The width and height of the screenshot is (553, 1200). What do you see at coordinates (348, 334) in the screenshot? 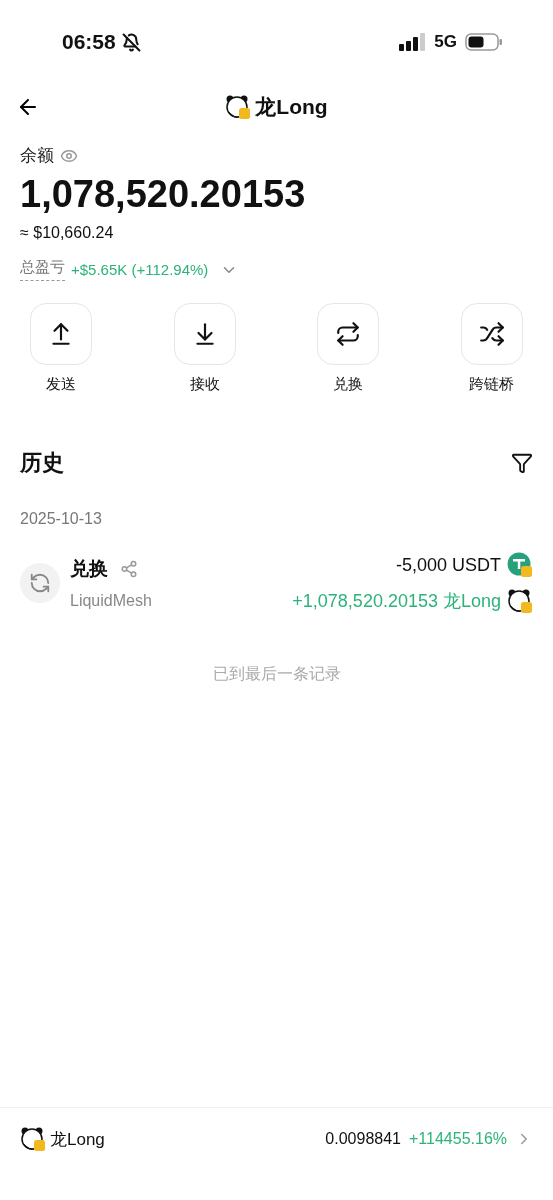
I see `repeat-icon` at bounding box center [348, 334].